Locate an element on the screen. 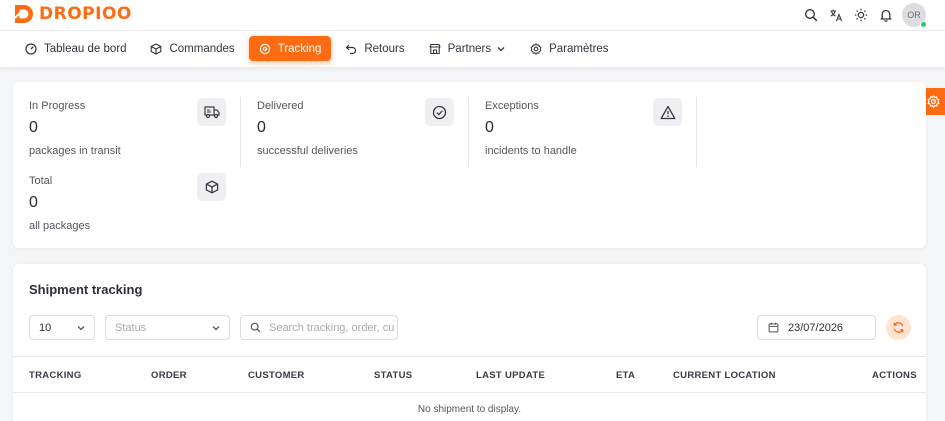  stat-label: In Progress is located at coordinates (57, 106).